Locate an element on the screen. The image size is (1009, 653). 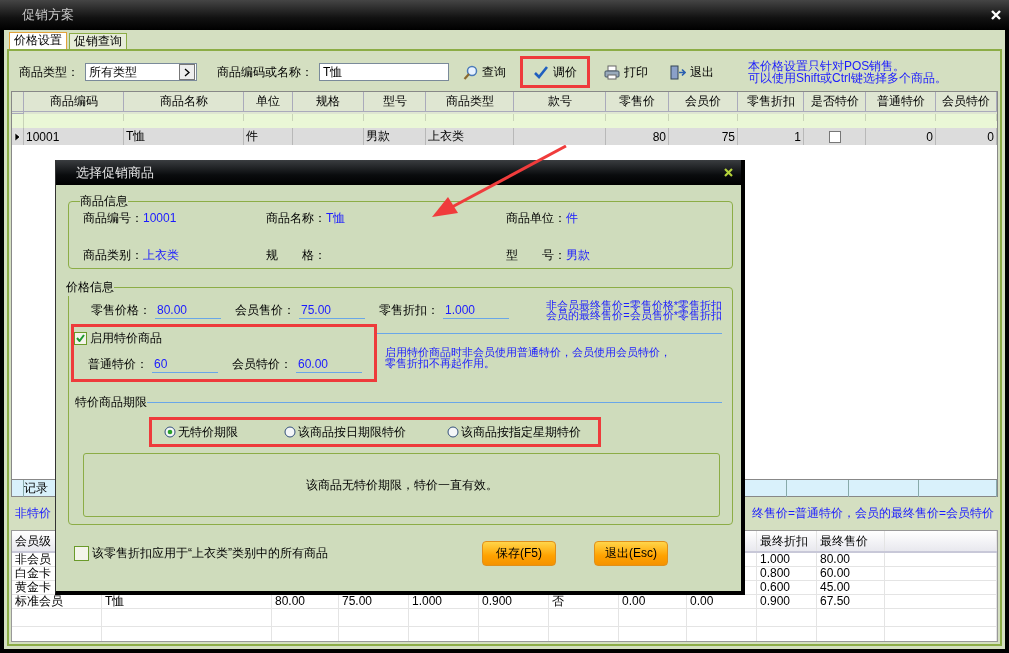
field-value: 10001 is located at coordinates (160, 218).